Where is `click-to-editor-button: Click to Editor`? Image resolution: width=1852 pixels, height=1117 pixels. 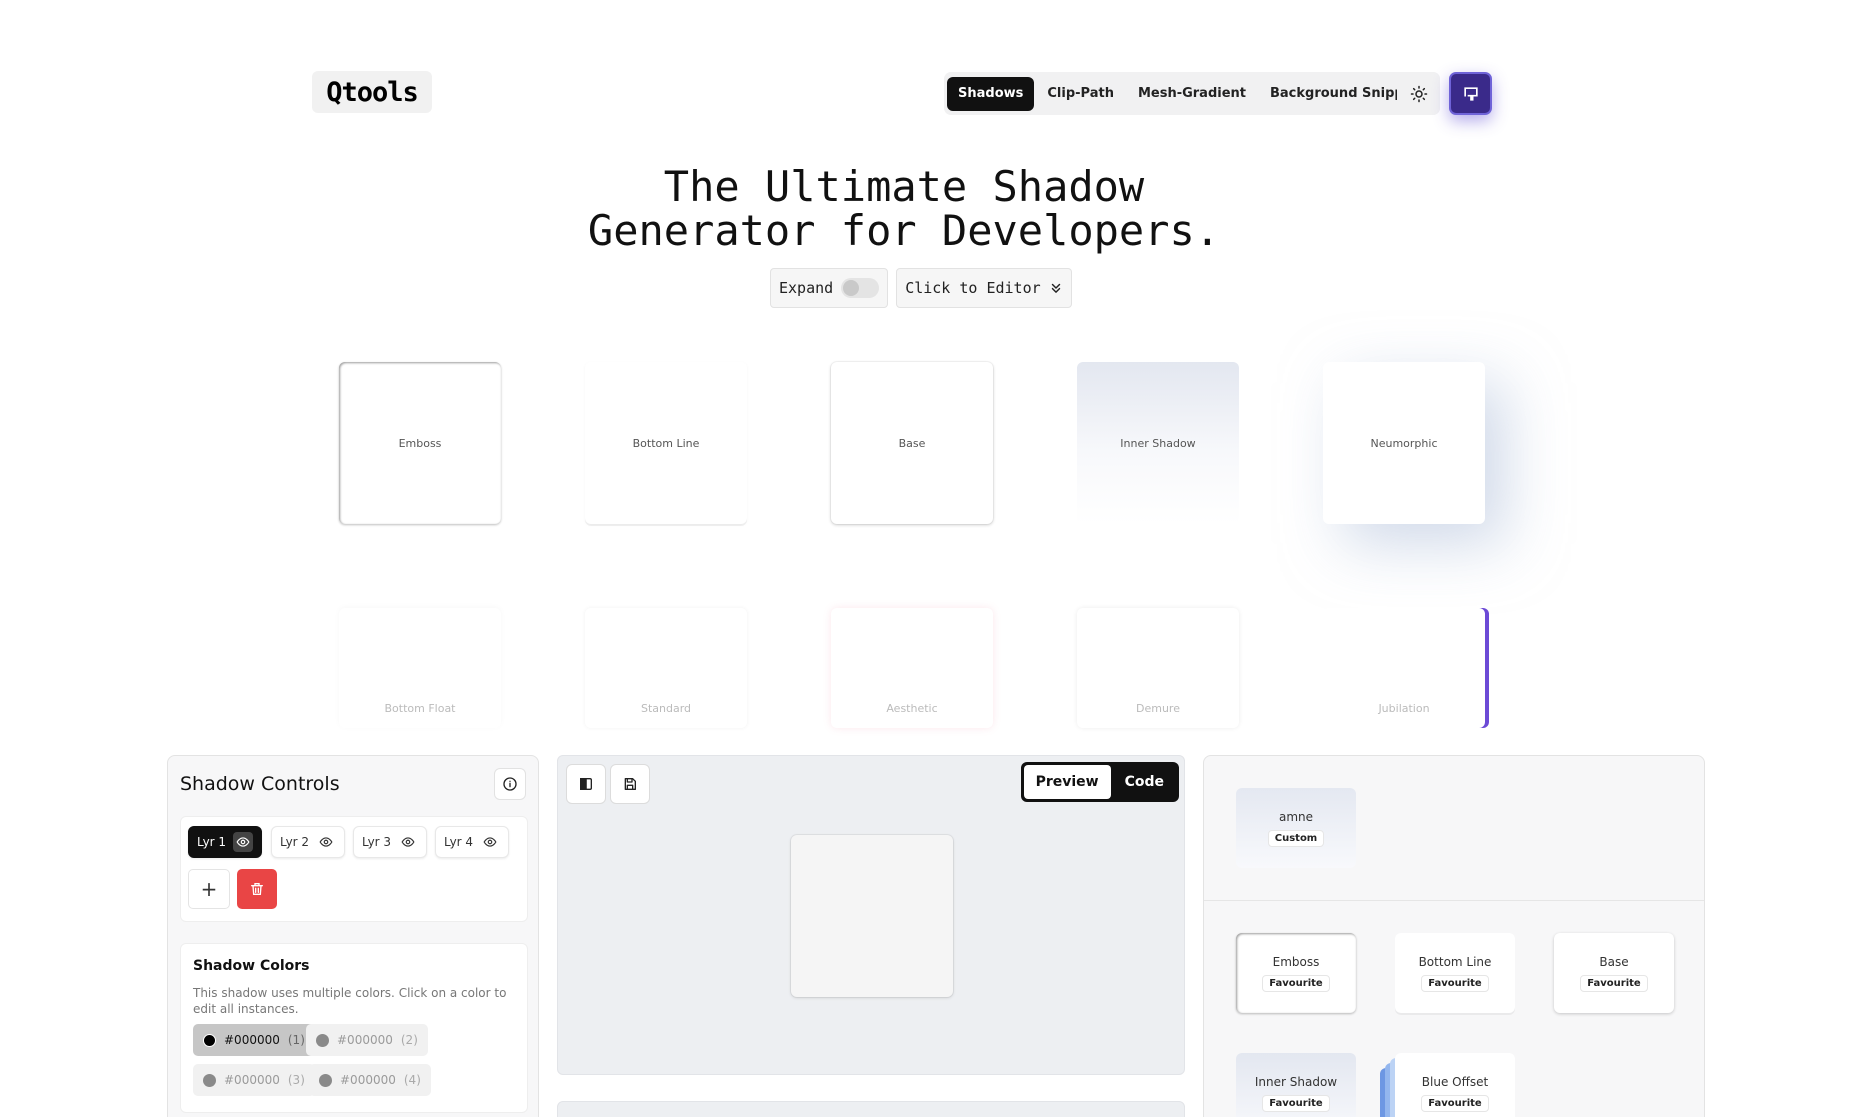 click-to-editor-button: Click to Editor is located at coordinates (984, 288).